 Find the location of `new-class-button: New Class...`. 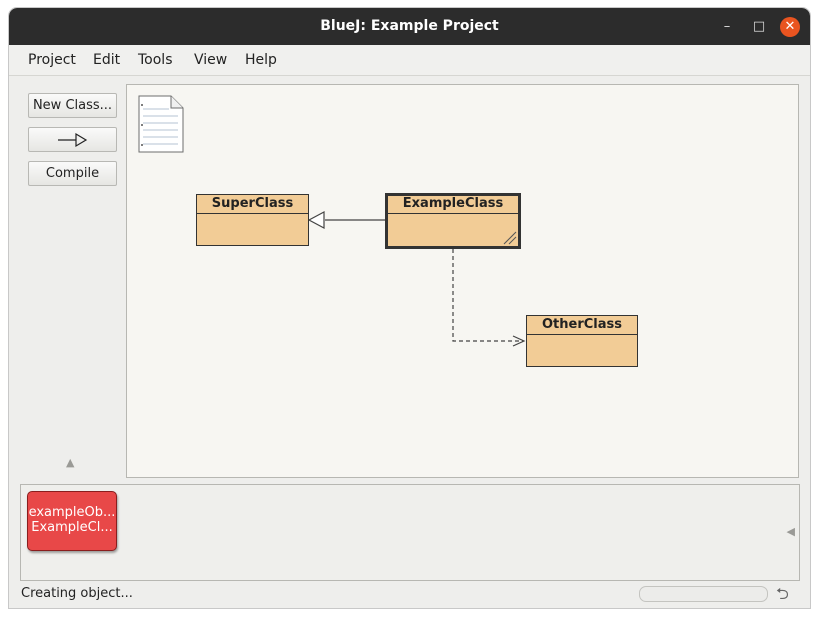

new-class-button: New Class... is located at coordinates (72, 105).